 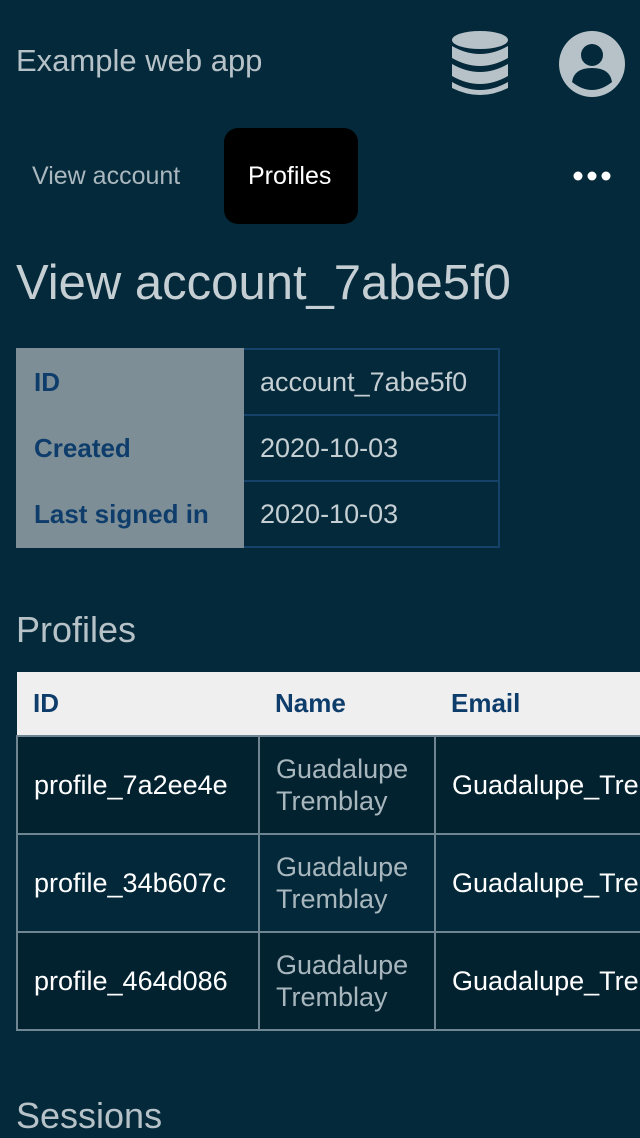 I want to click on tab-profiles: Profiles, so click(x=291, y=176).